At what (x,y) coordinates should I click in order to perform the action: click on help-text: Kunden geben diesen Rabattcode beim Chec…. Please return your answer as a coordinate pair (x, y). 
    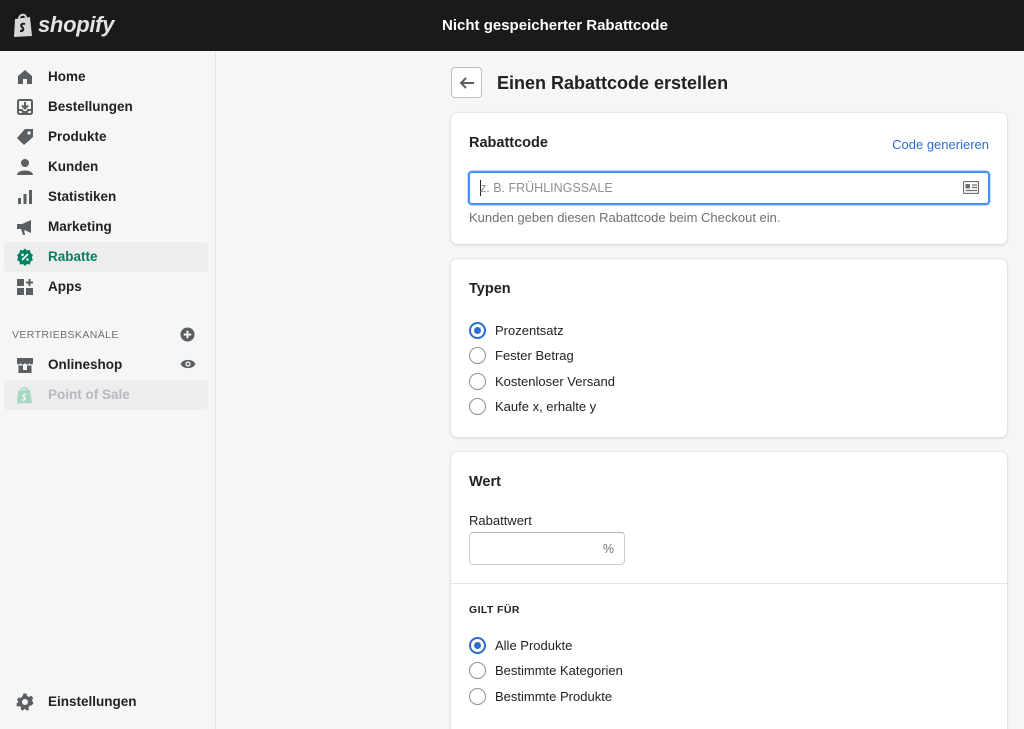
    Looking at the image, I should click on (625, 217).